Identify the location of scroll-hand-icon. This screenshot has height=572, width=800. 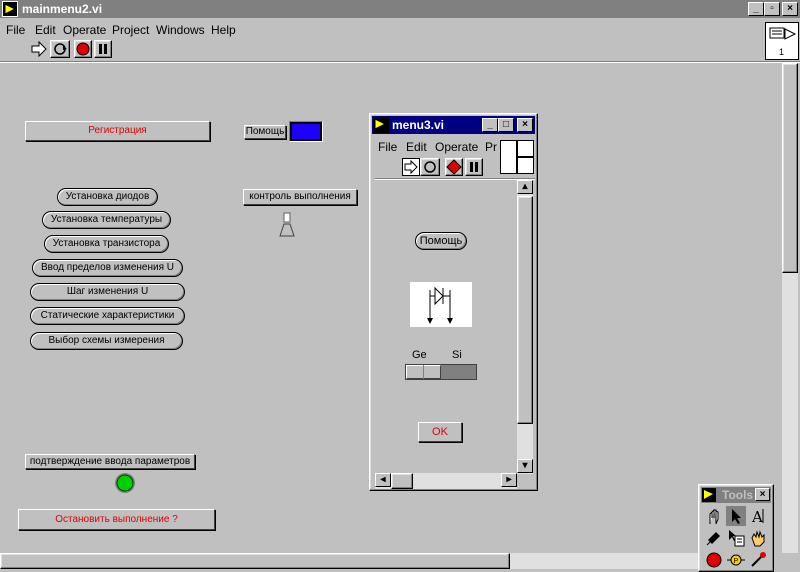
(758, 538).